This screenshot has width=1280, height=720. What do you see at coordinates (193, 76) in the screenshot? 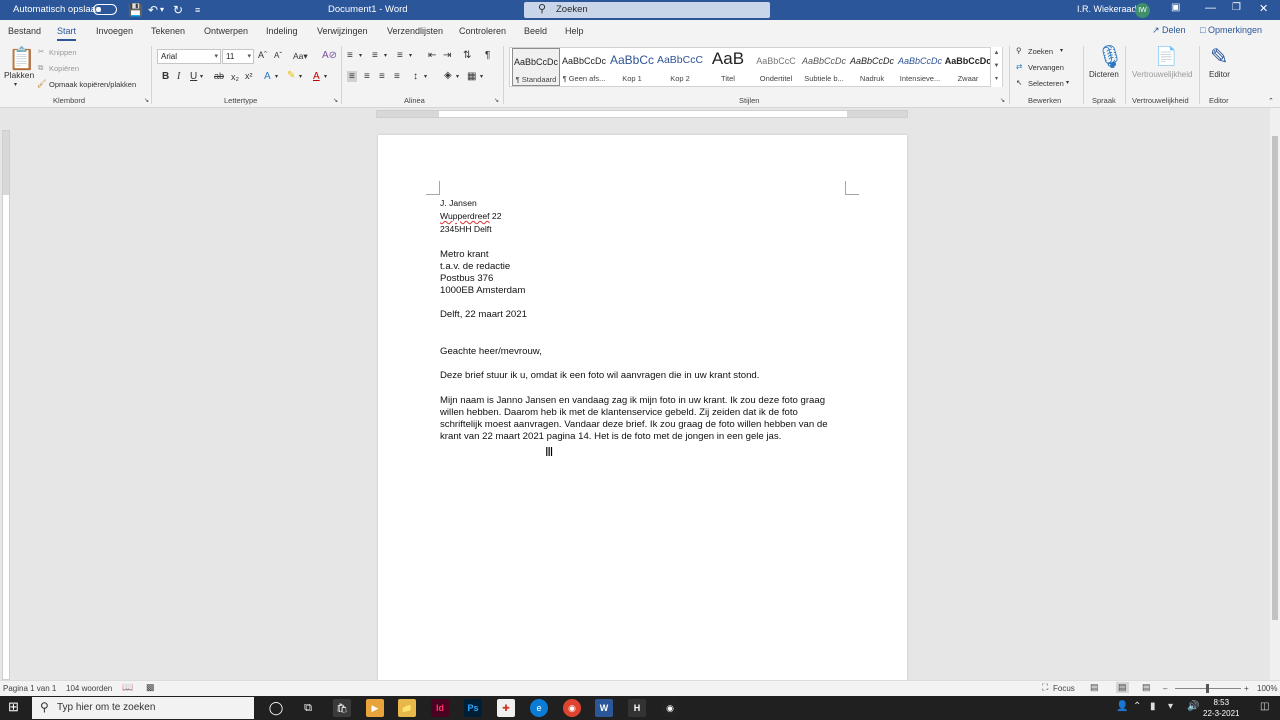
I see `underline-icon: U` at bounding box center [193, 76].